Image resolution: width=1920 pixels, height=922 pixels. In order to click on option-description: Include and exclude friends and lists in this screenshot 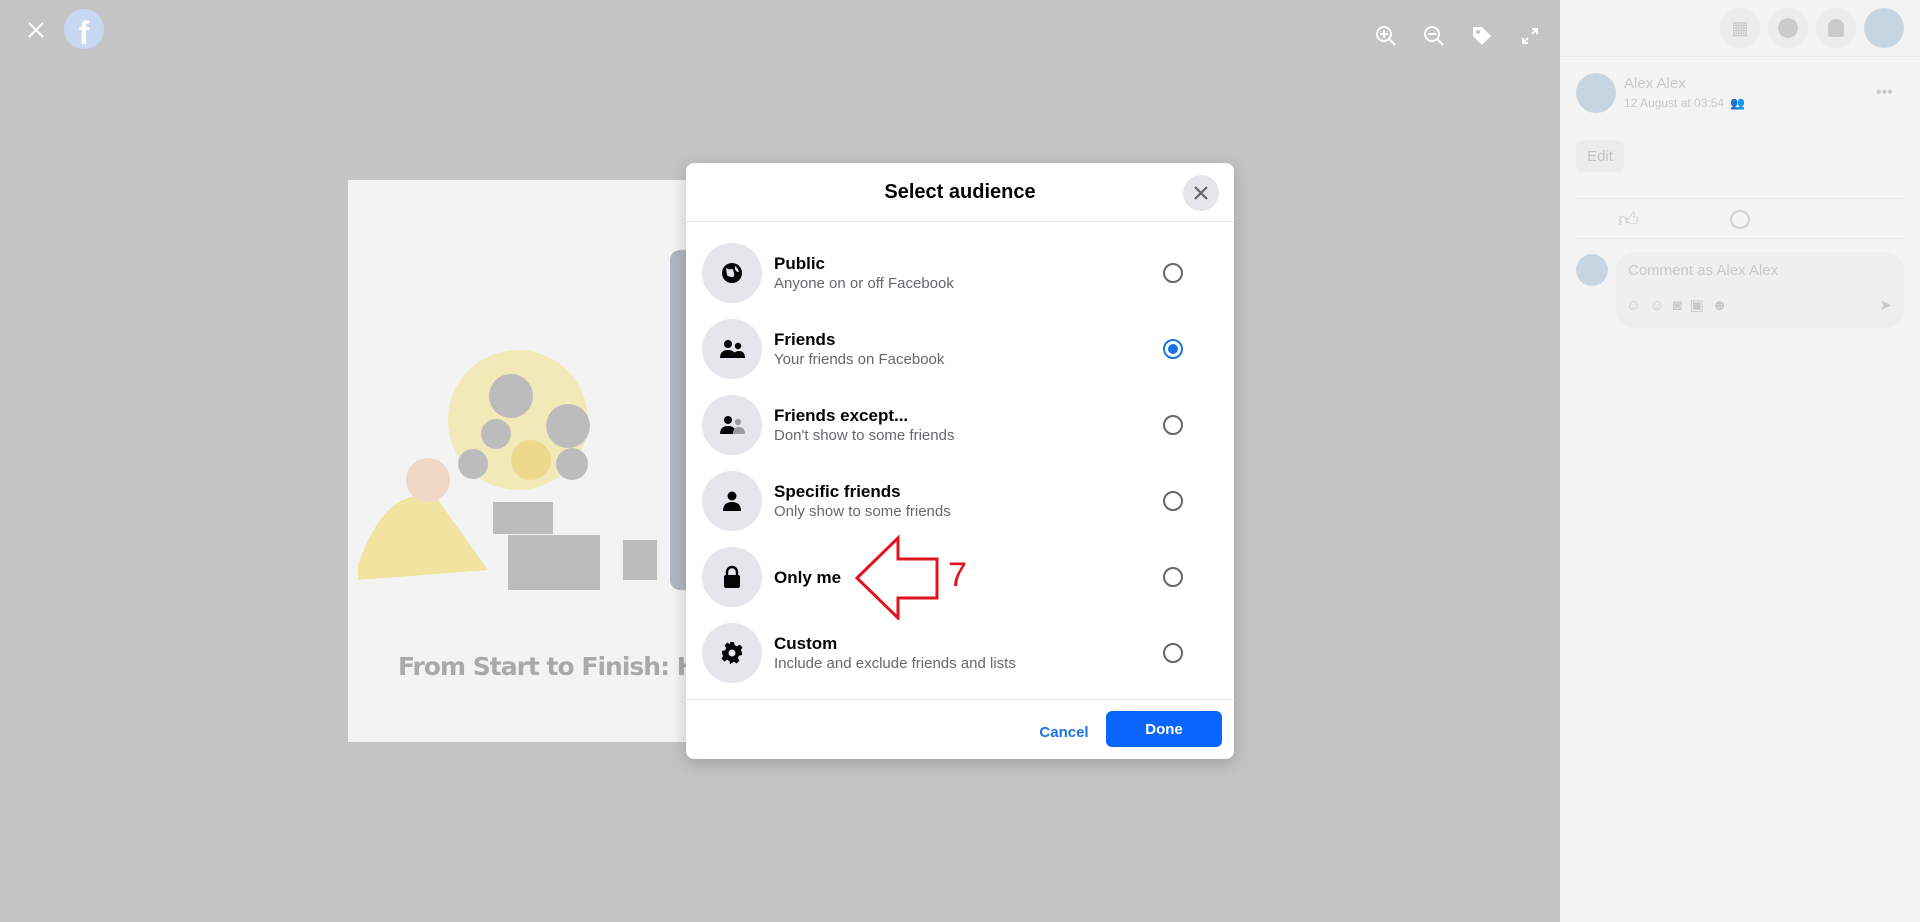, I will do `click(895, 663)`.